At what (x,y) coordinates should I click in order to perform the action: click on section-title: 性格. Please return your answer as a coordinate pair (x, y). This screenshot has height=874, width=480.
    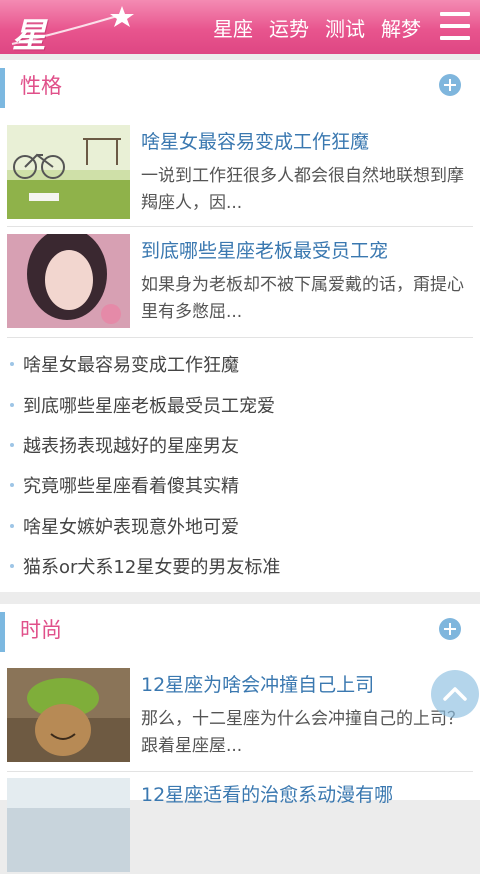
    Looking at the image, I should click on (41, 86).